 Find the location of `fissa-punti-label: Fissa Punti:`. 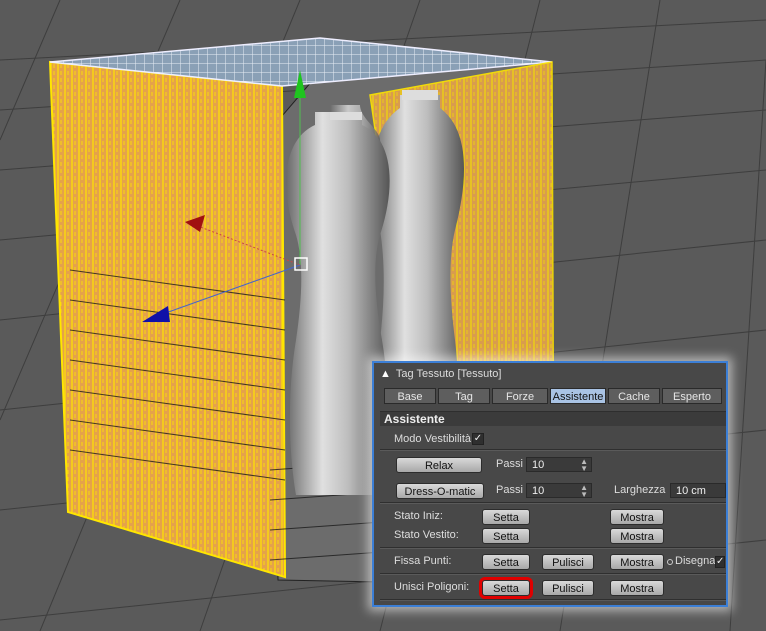

fissa-punti-label: Fissa Punti: is located at coordinates (423, 561).